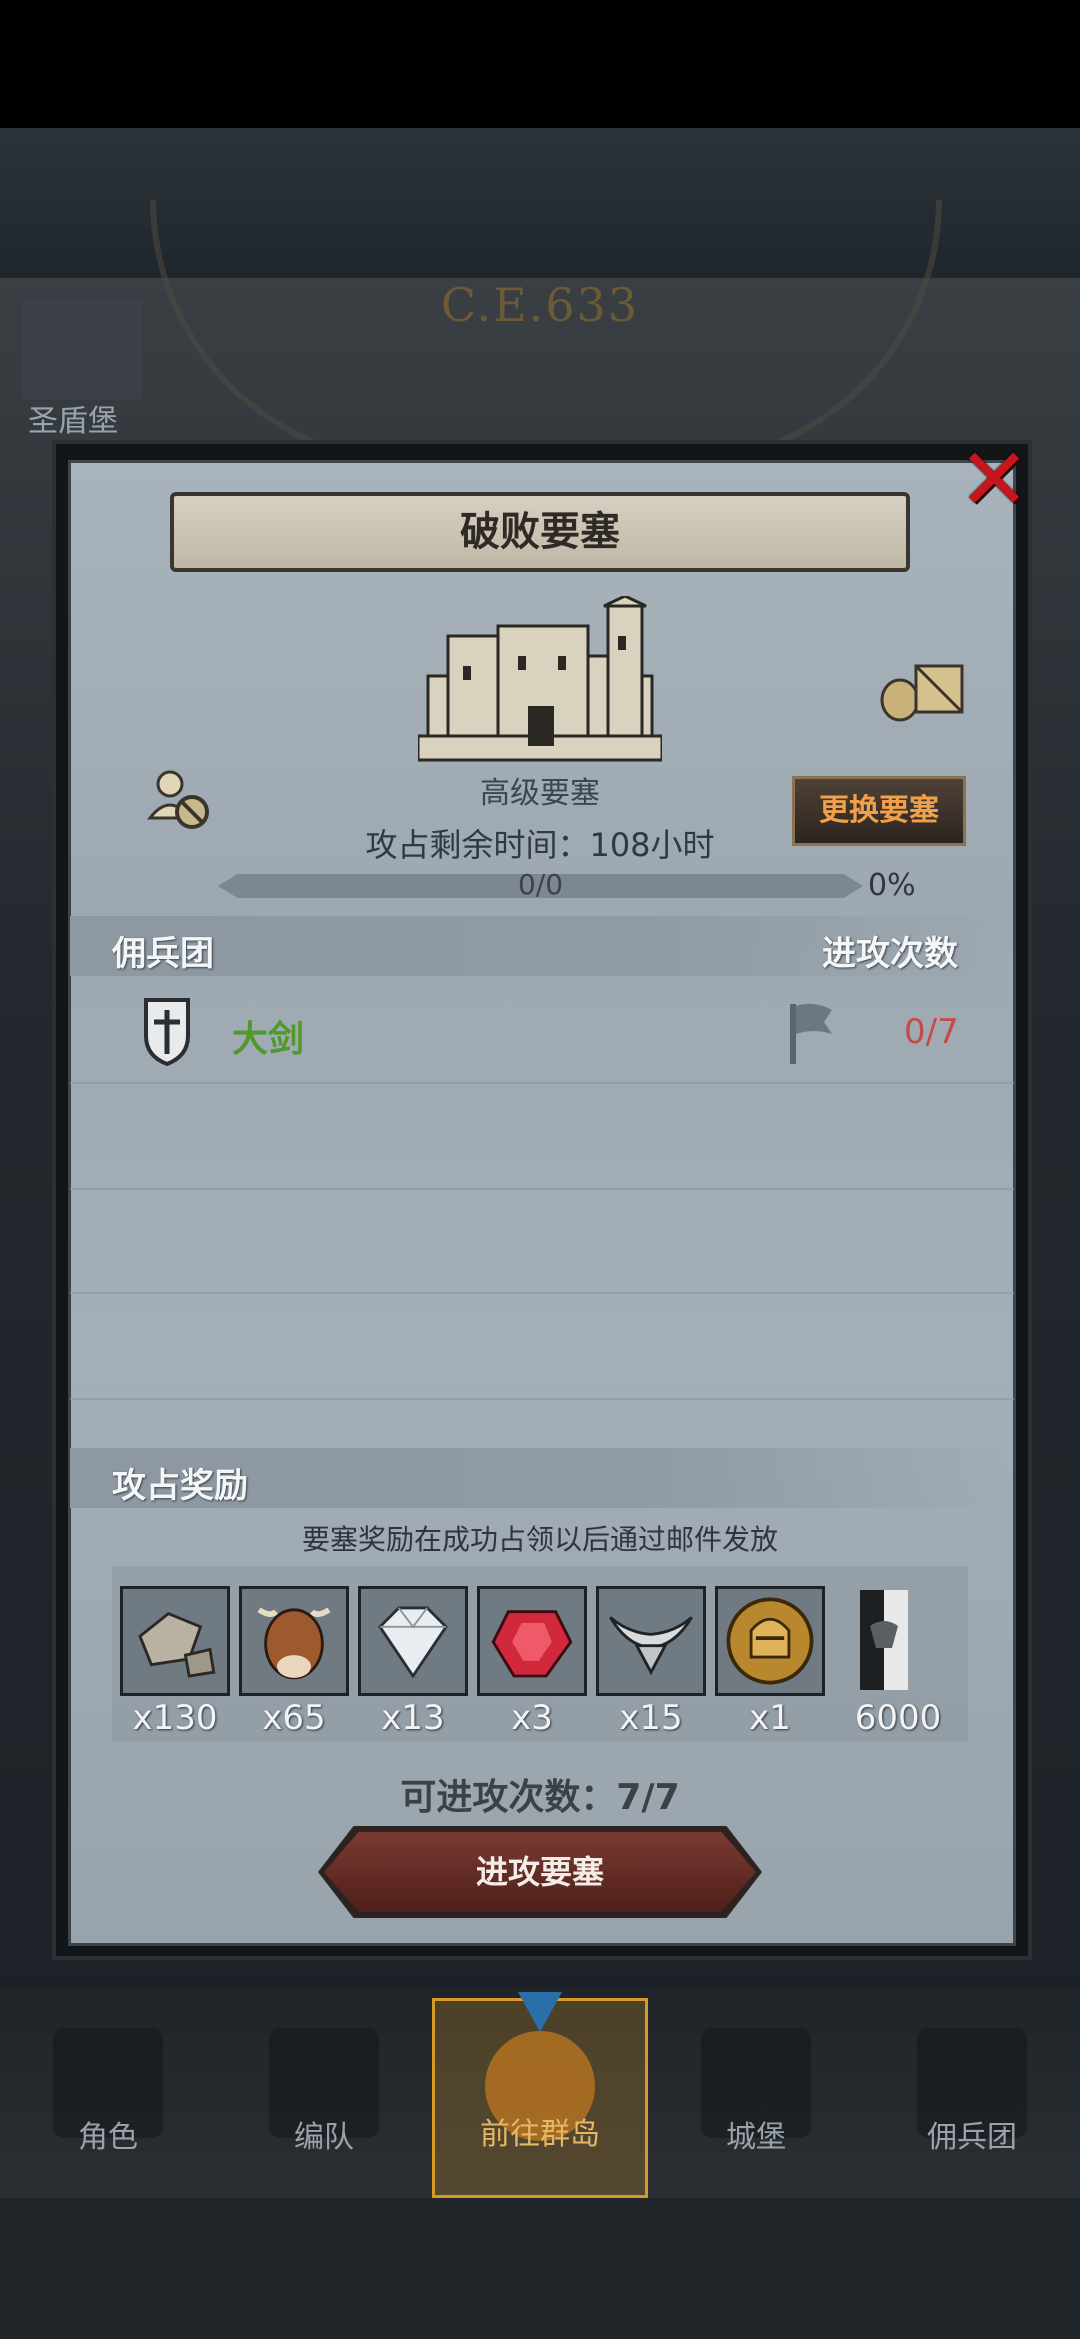  I want to click on close-button: ✕, so click(994, 480).